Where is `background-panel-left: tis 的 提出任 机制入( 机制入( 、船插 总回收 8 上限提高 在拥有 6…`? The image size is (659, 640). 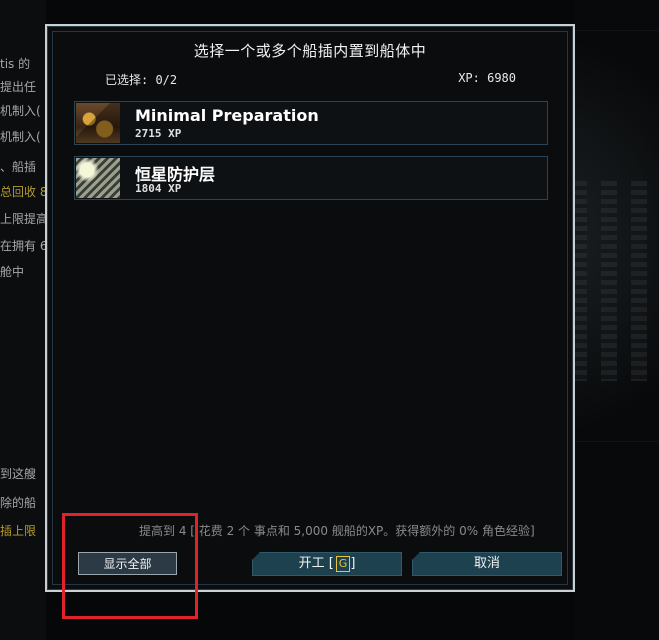 background-panel-left: tis 的 提出任 机制入( 机制入( 、船插 总回收 8 上限提高 在拥有 6… is located at coordinates (24, 320).